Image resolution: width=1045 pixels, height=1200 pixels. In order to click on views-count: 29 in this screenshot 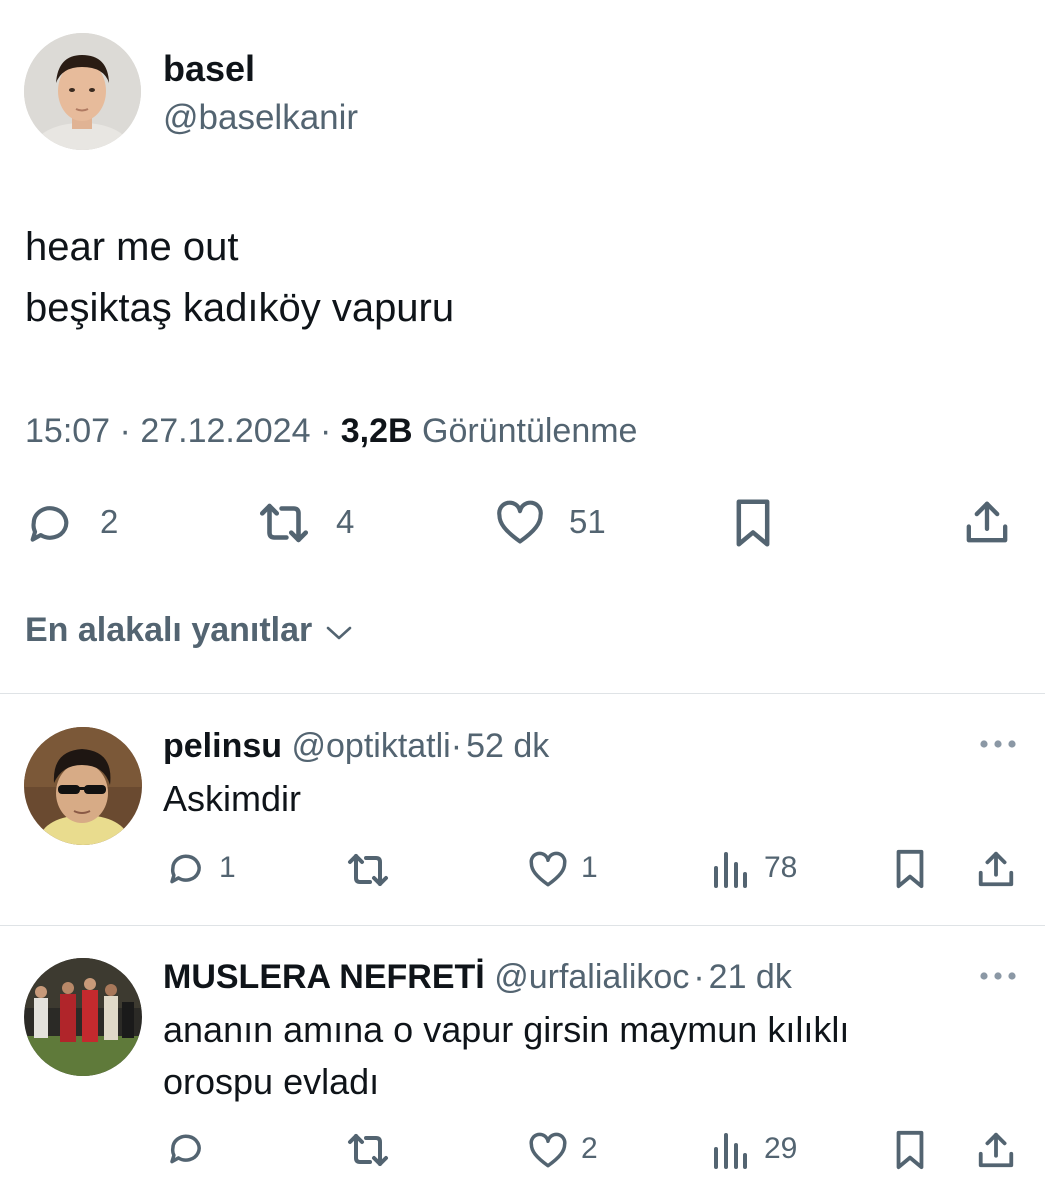, I will do `click(781, 1148)`.